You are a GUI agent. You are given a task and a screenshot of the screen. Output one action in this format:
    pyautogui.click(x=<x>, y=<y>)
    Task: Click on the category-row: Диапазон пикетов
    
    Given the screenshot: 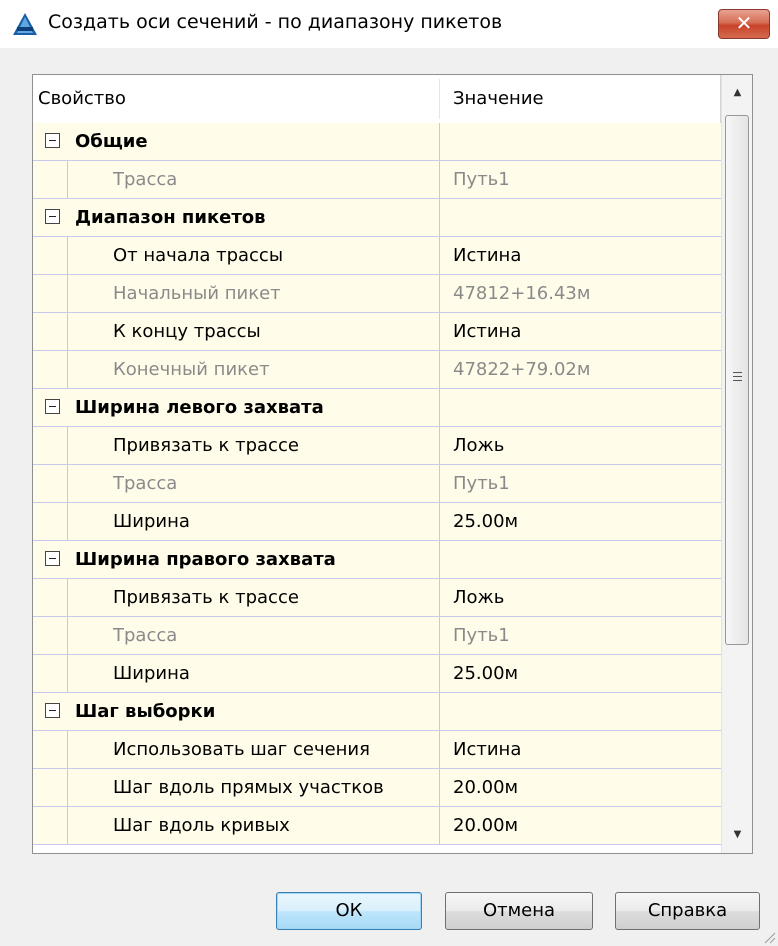 What is the action you would take?
    pyautogui.click(x=377, y=218)
    